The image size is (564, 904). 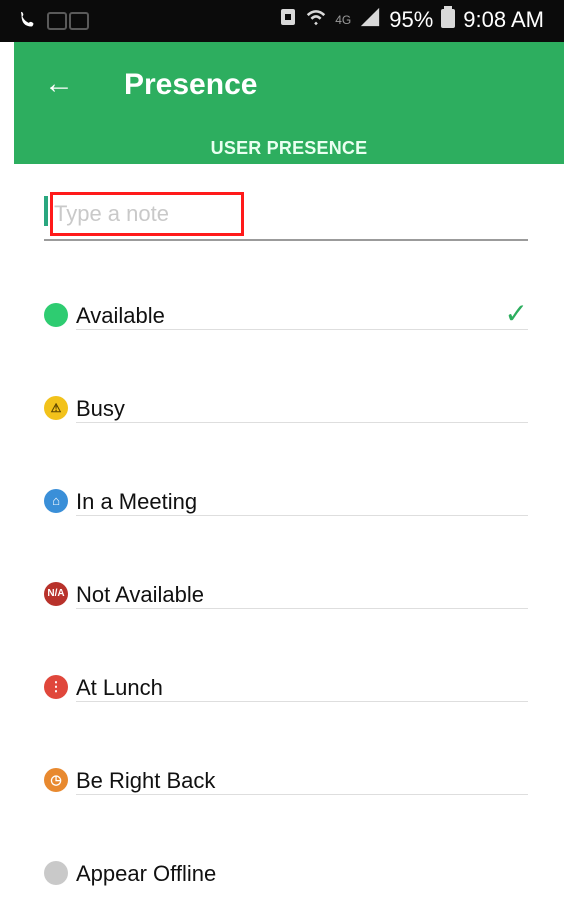 I want to click on presence-be-right-back: ◷ Be Right Back, so click(x=286, y=781).